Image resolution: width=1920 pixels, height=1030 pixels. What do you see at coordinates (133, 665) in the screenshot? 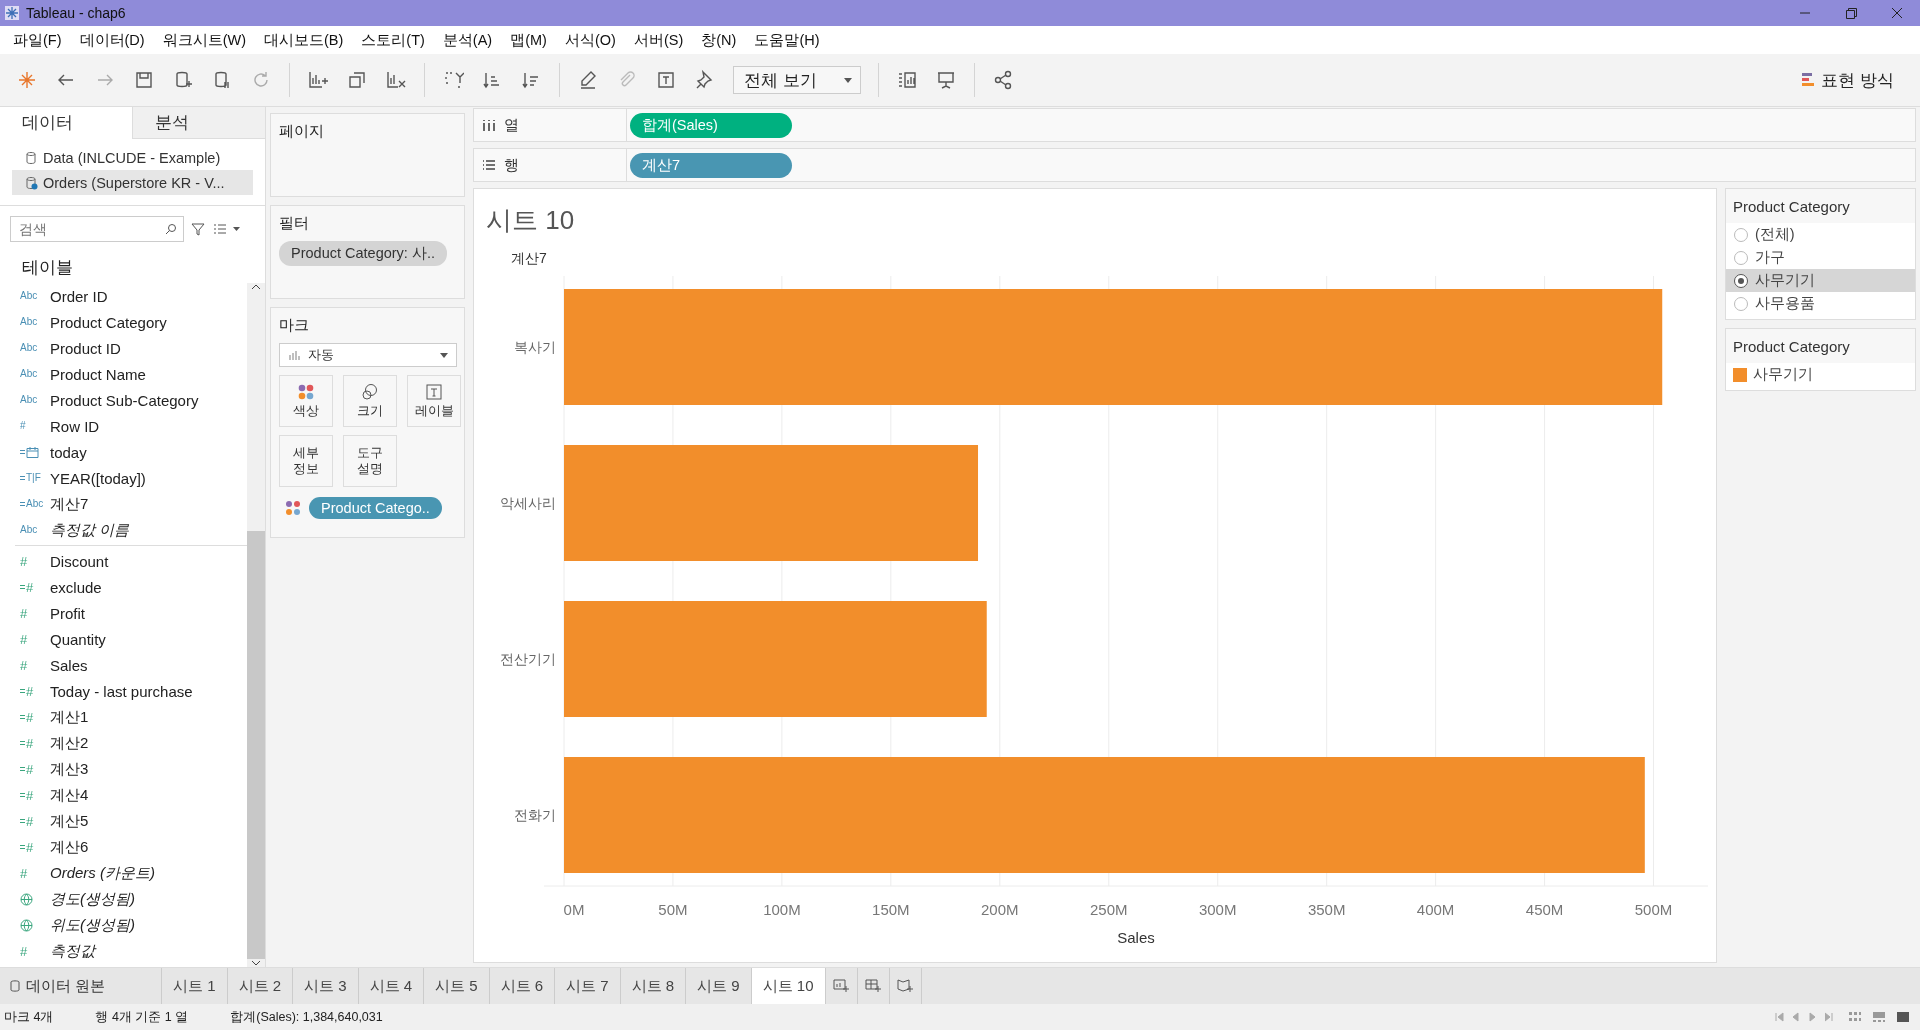
I see `field-item: # Sales` at bounding box center [133, 665].